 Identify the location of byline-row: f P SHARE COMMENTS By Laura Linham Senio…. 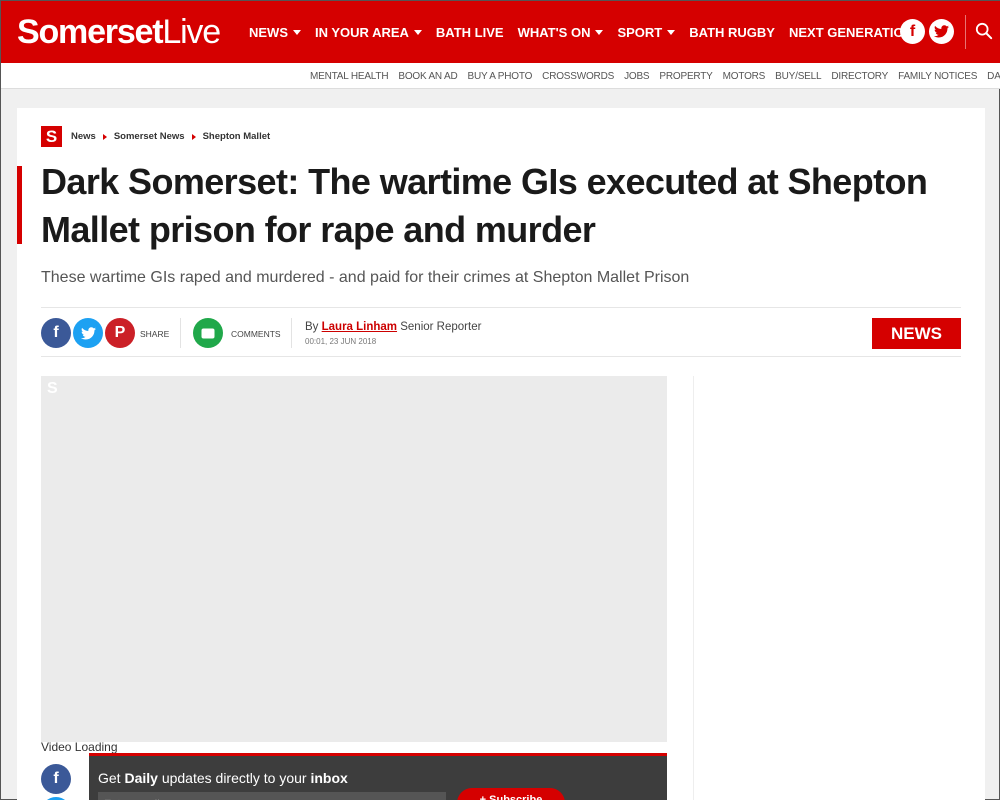
(501, 332).